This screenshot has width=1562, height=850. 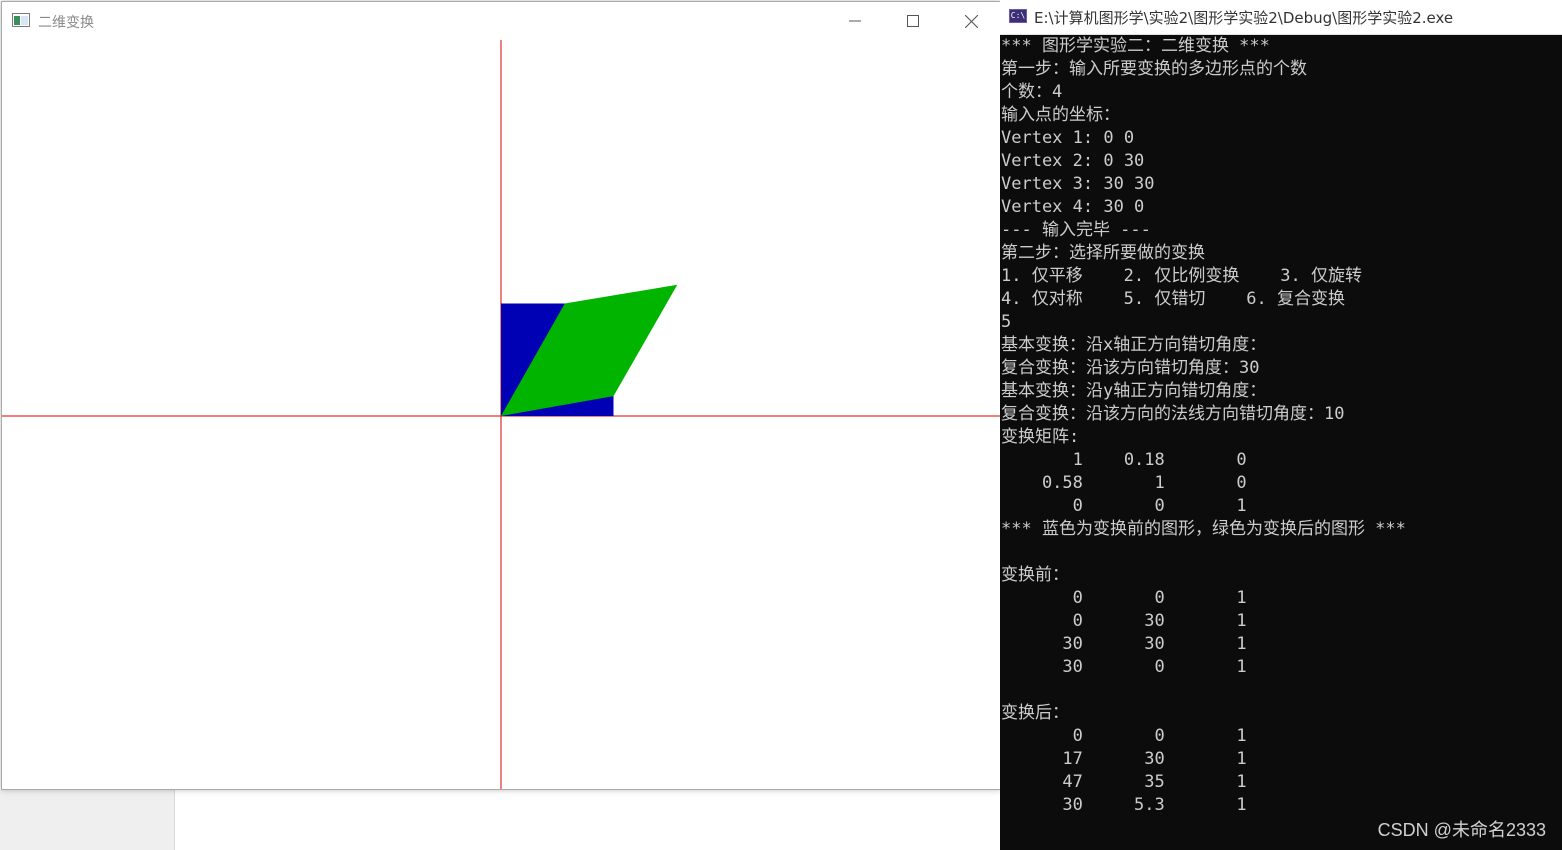 I want to click on console-line: --- 输入完毕 ---, so click(x=1076, y=230).